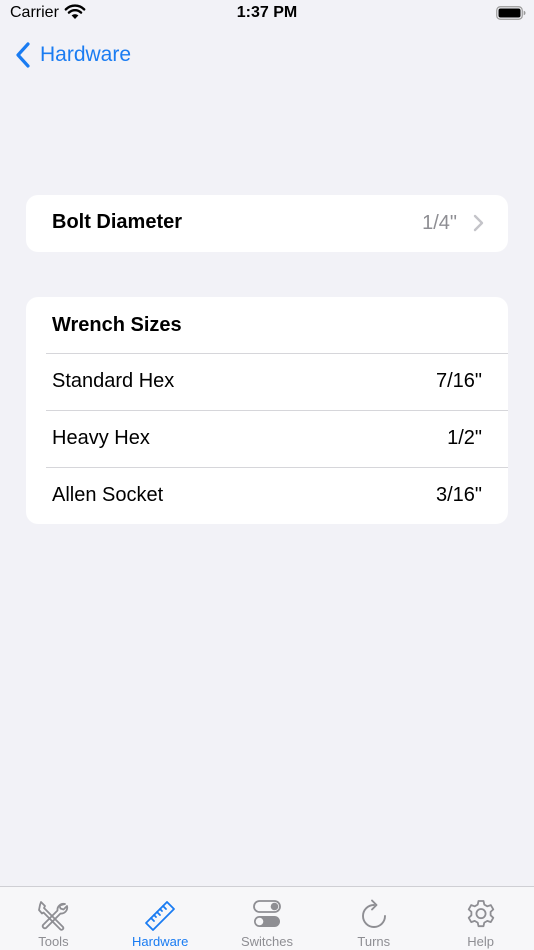  What do you see at coordinates (480, 941) in the screenshot?
I see `tab-label: Help` at bounding box center [480, 941].